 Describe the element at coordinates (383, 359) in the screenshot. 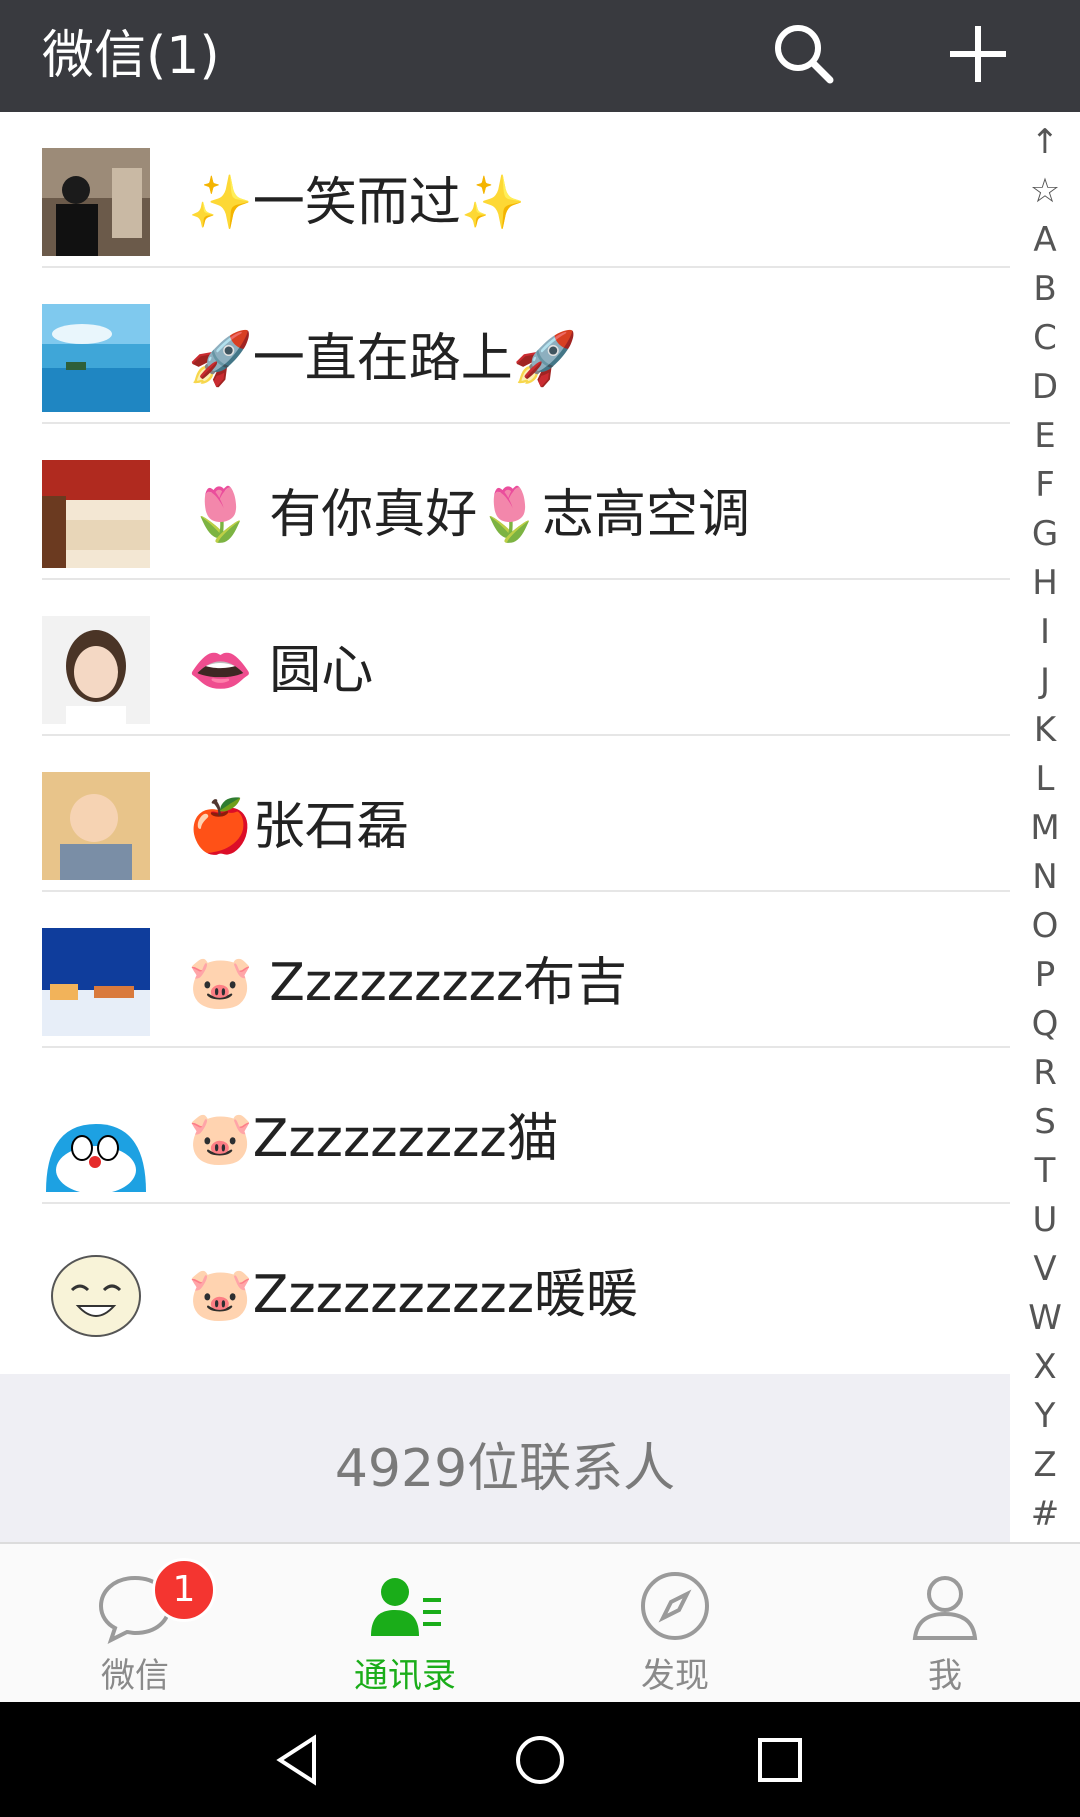

I see `contact-name: 🚀一直在路上🚀` at that location.